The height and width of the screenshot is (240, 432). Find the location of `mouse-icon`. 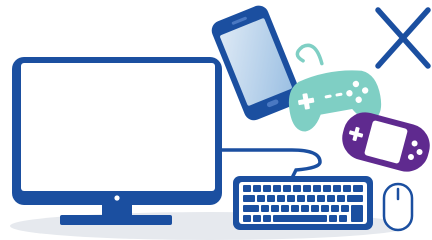

mouse-icon is located at coordinates (398, 207).